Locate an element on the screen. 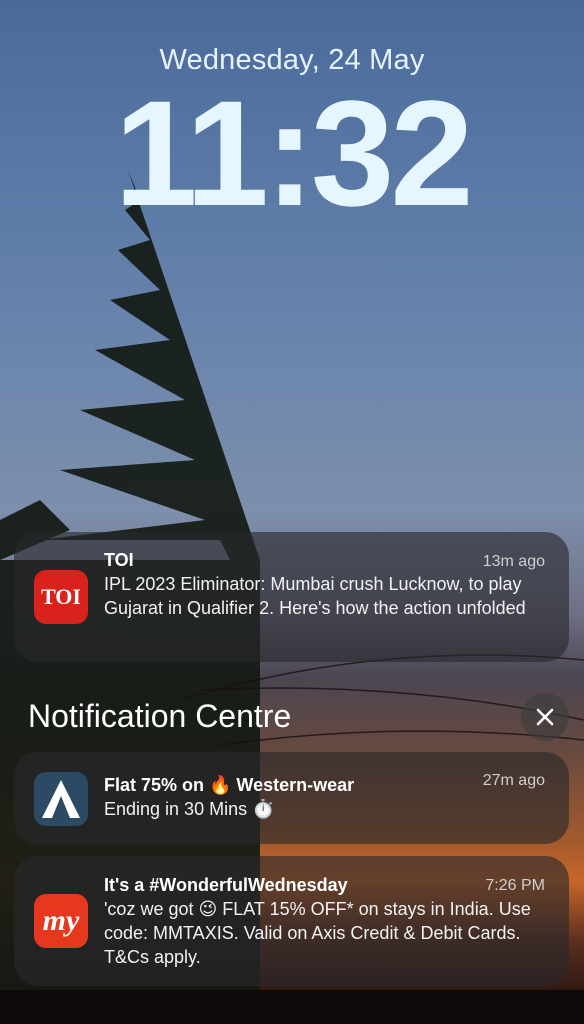 The width and height of the screenshot is (584, 1024). close-icon is located at coordinates (545, 717).